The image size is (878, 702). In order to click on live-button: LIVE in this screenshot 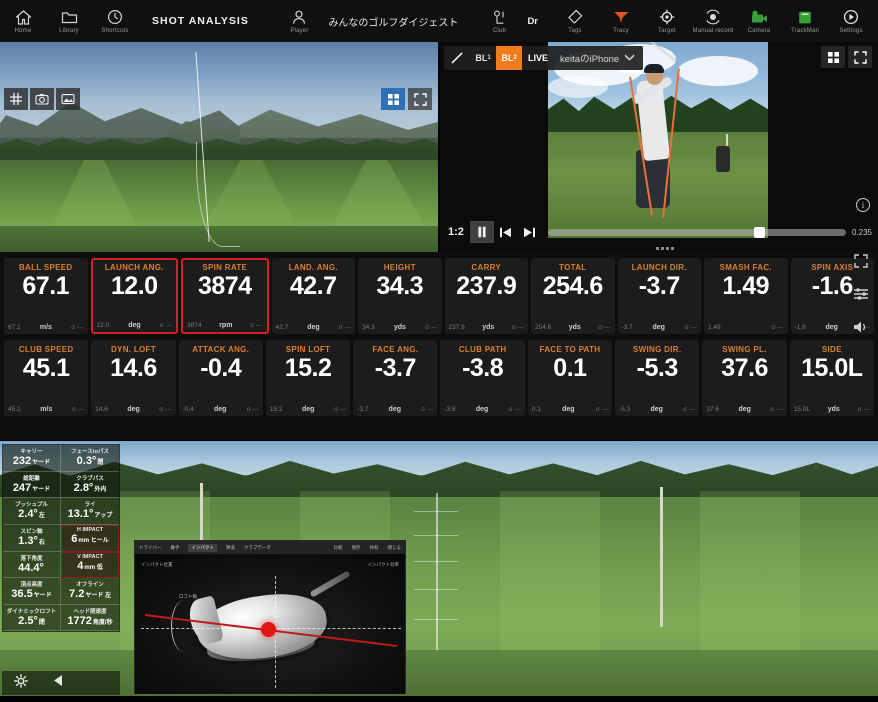, I will do `click(538, 58)`.